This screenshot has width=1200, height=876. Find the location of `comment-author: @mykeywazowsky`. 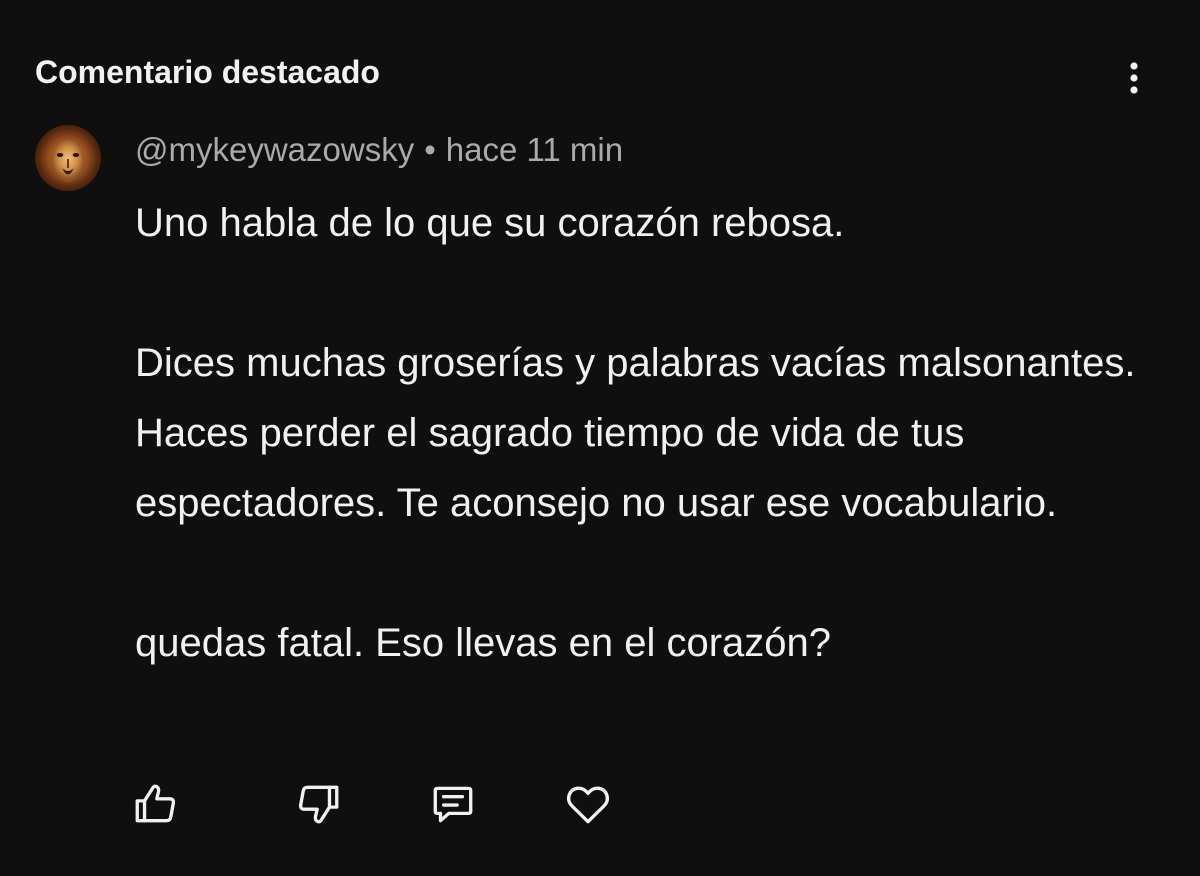

comment-author: @mykeywazowsky is located at coordinates (274, 149).